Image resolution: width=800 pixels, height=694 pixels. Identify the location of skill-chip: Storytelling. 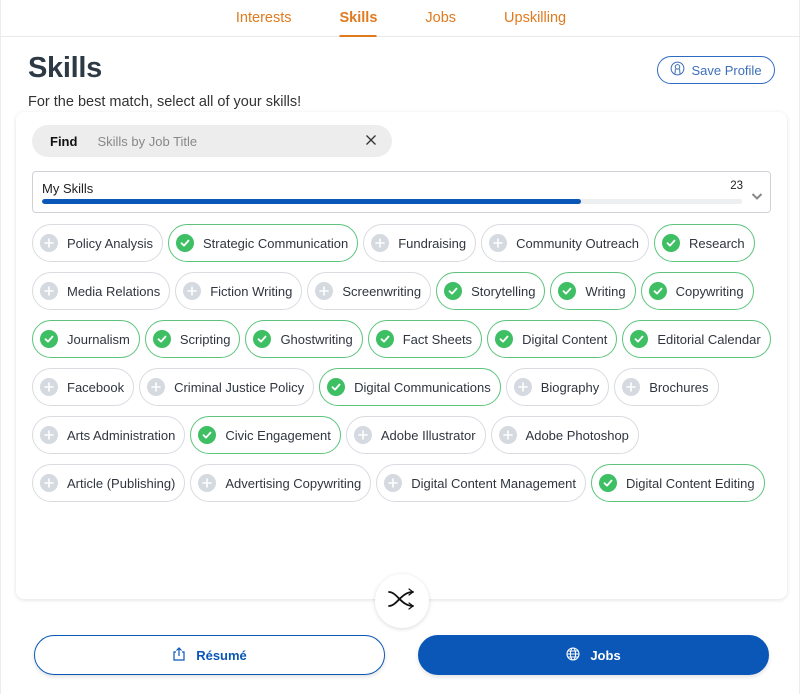
(491, 291).